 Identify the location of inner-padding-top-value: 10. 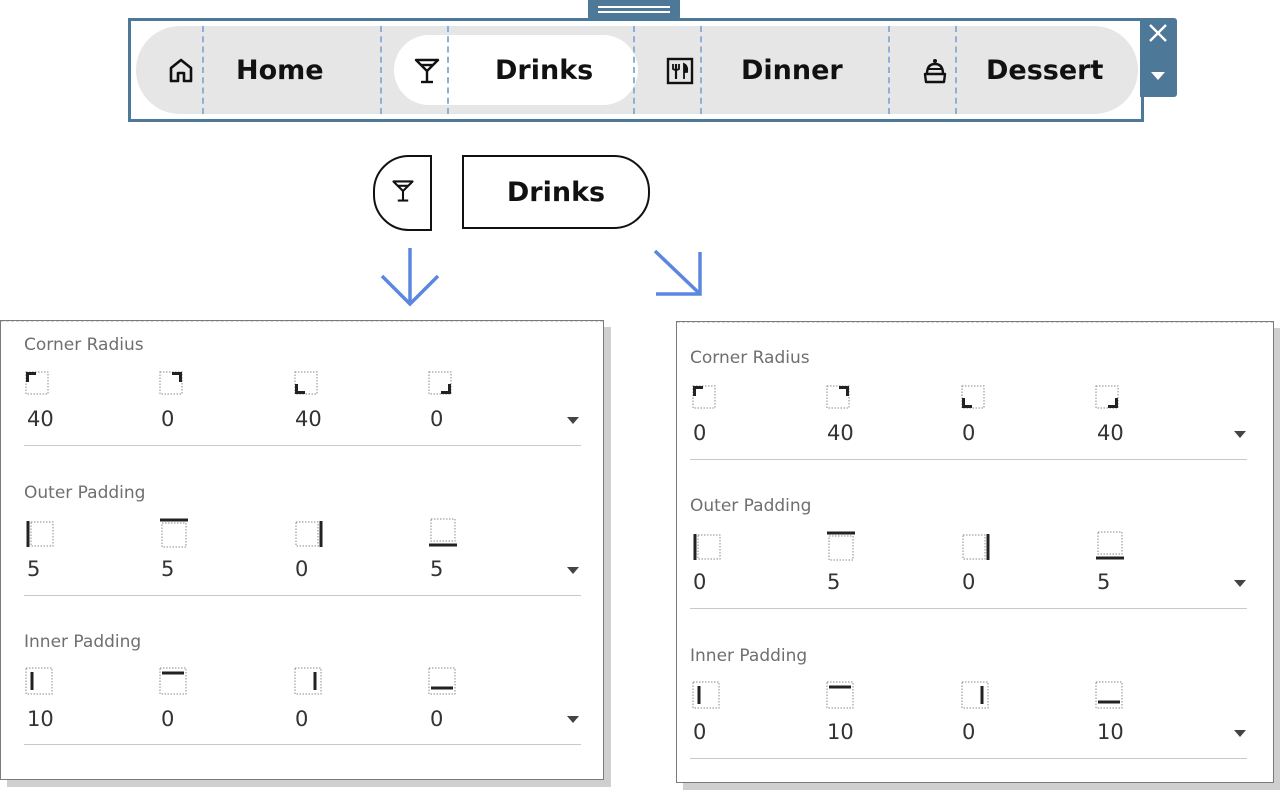
(840, 732).